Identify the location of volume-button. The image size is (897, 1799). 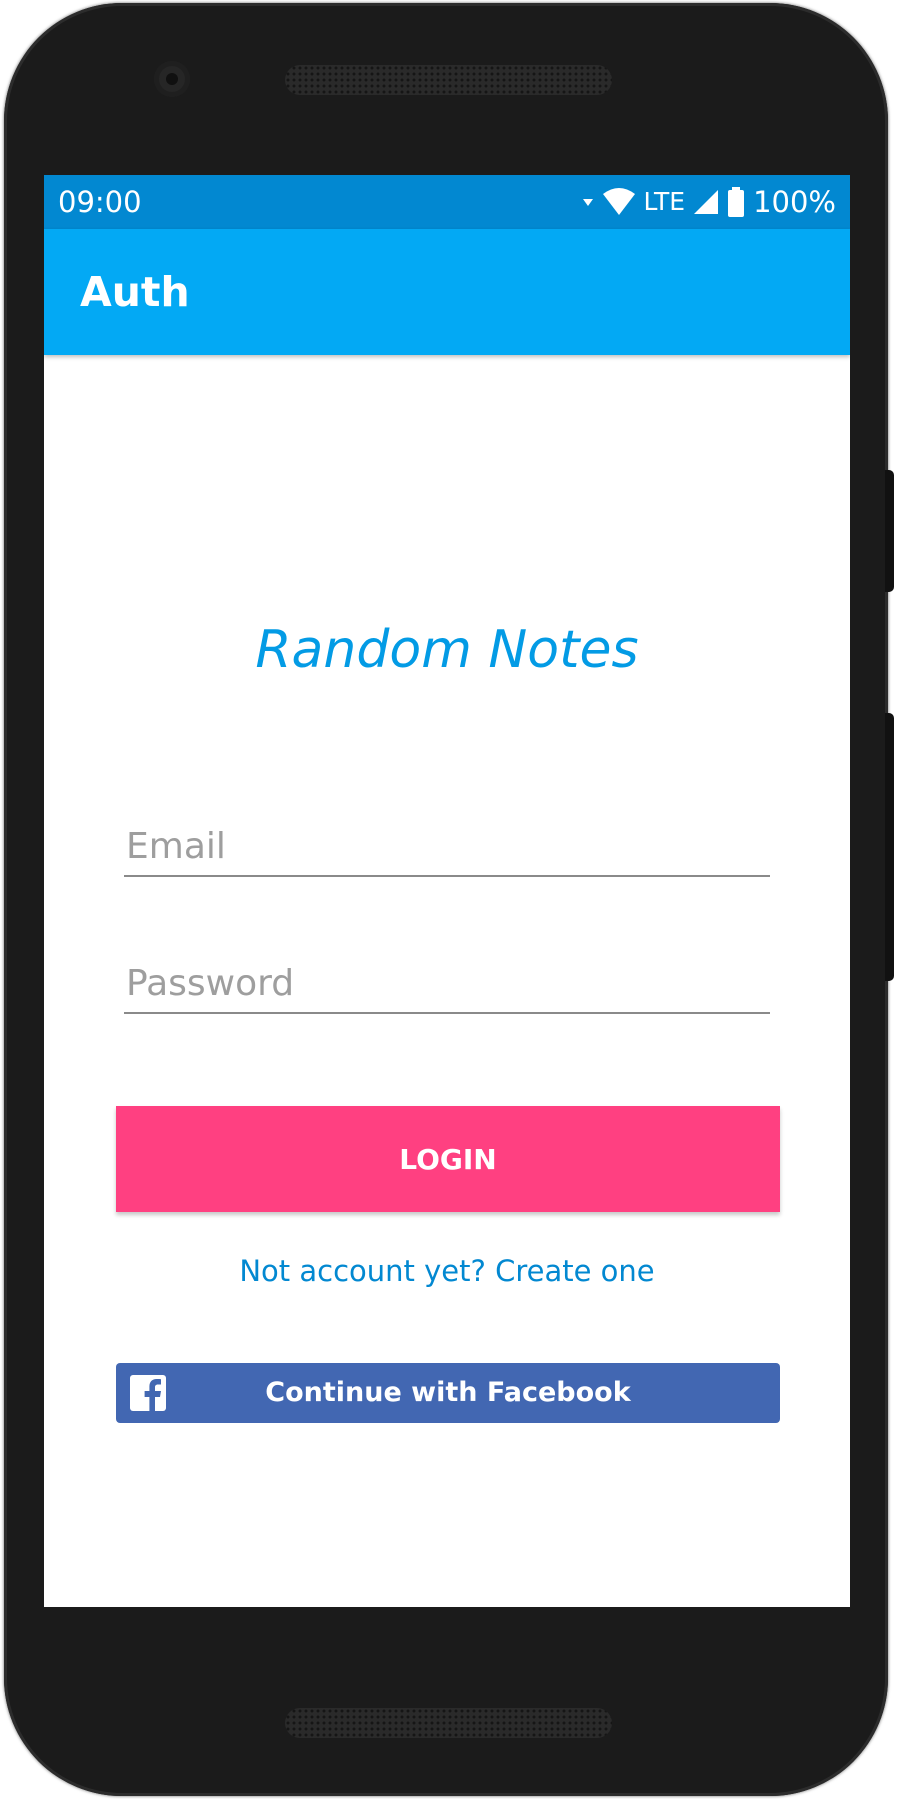
(889, 531).